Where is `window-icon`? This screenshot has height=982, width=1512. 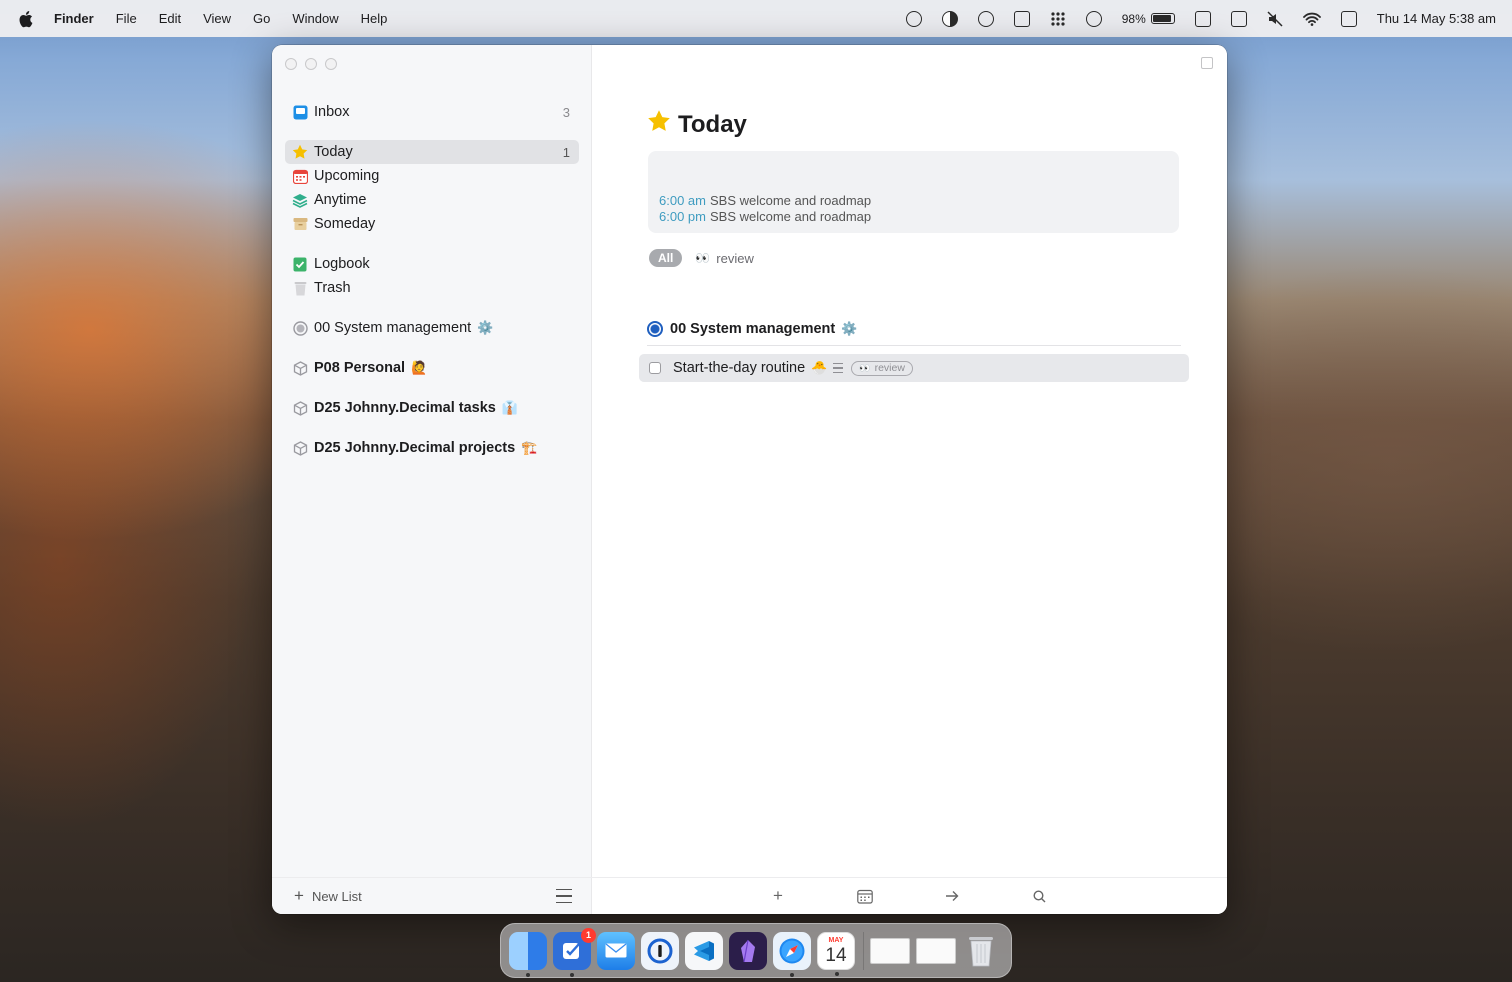
window-icon is located at coordinates (1238, 18).